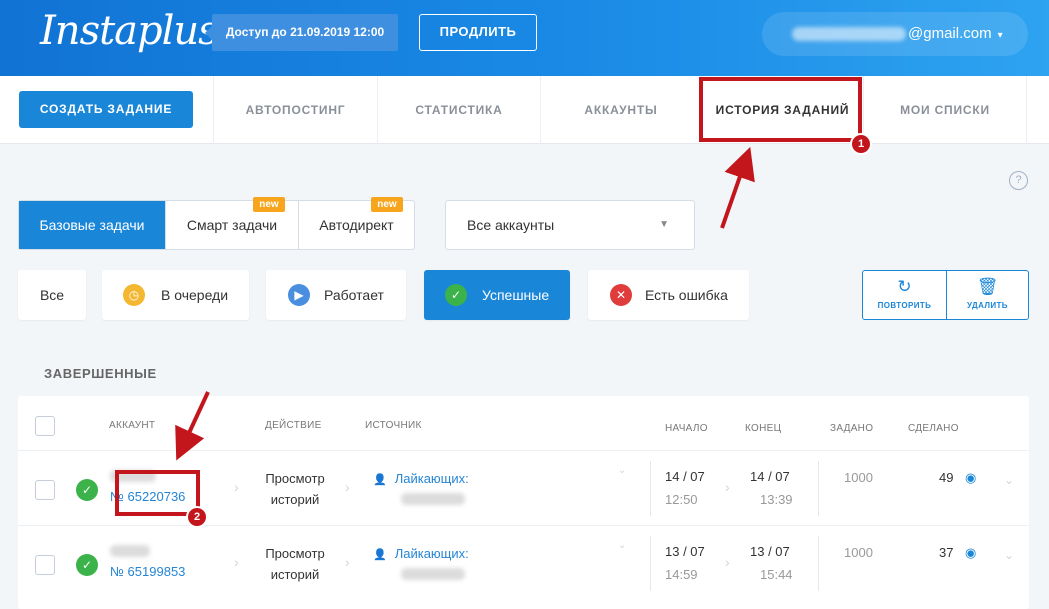  I want to click on arrow-to-history-tab, so click(737, 187).